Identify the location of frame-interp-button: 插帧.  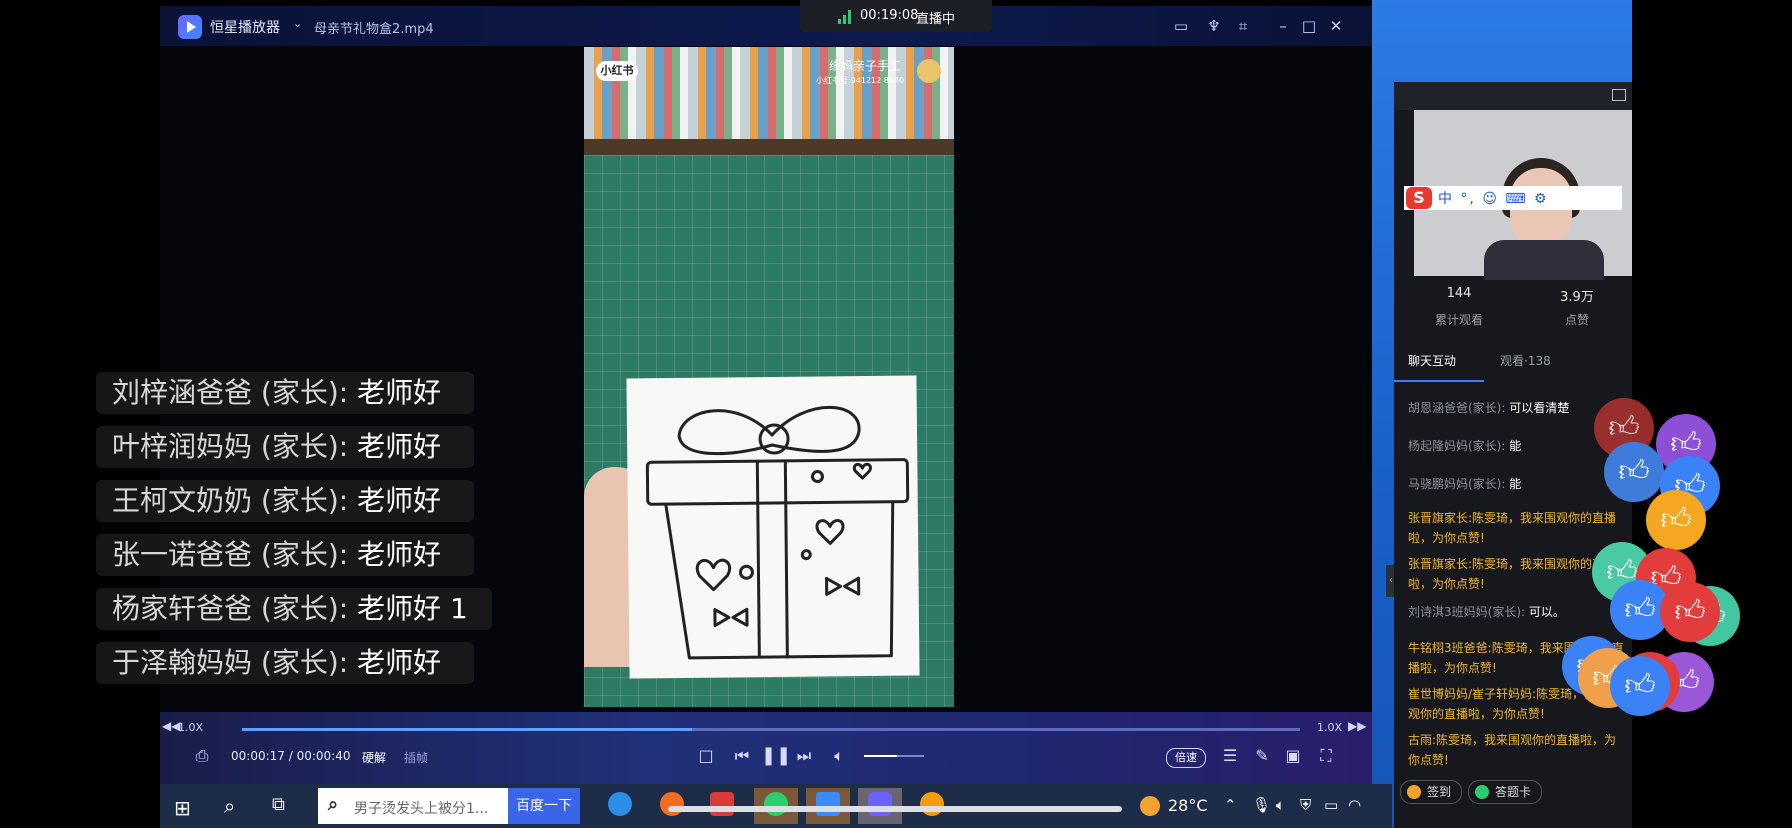
(416, 757).